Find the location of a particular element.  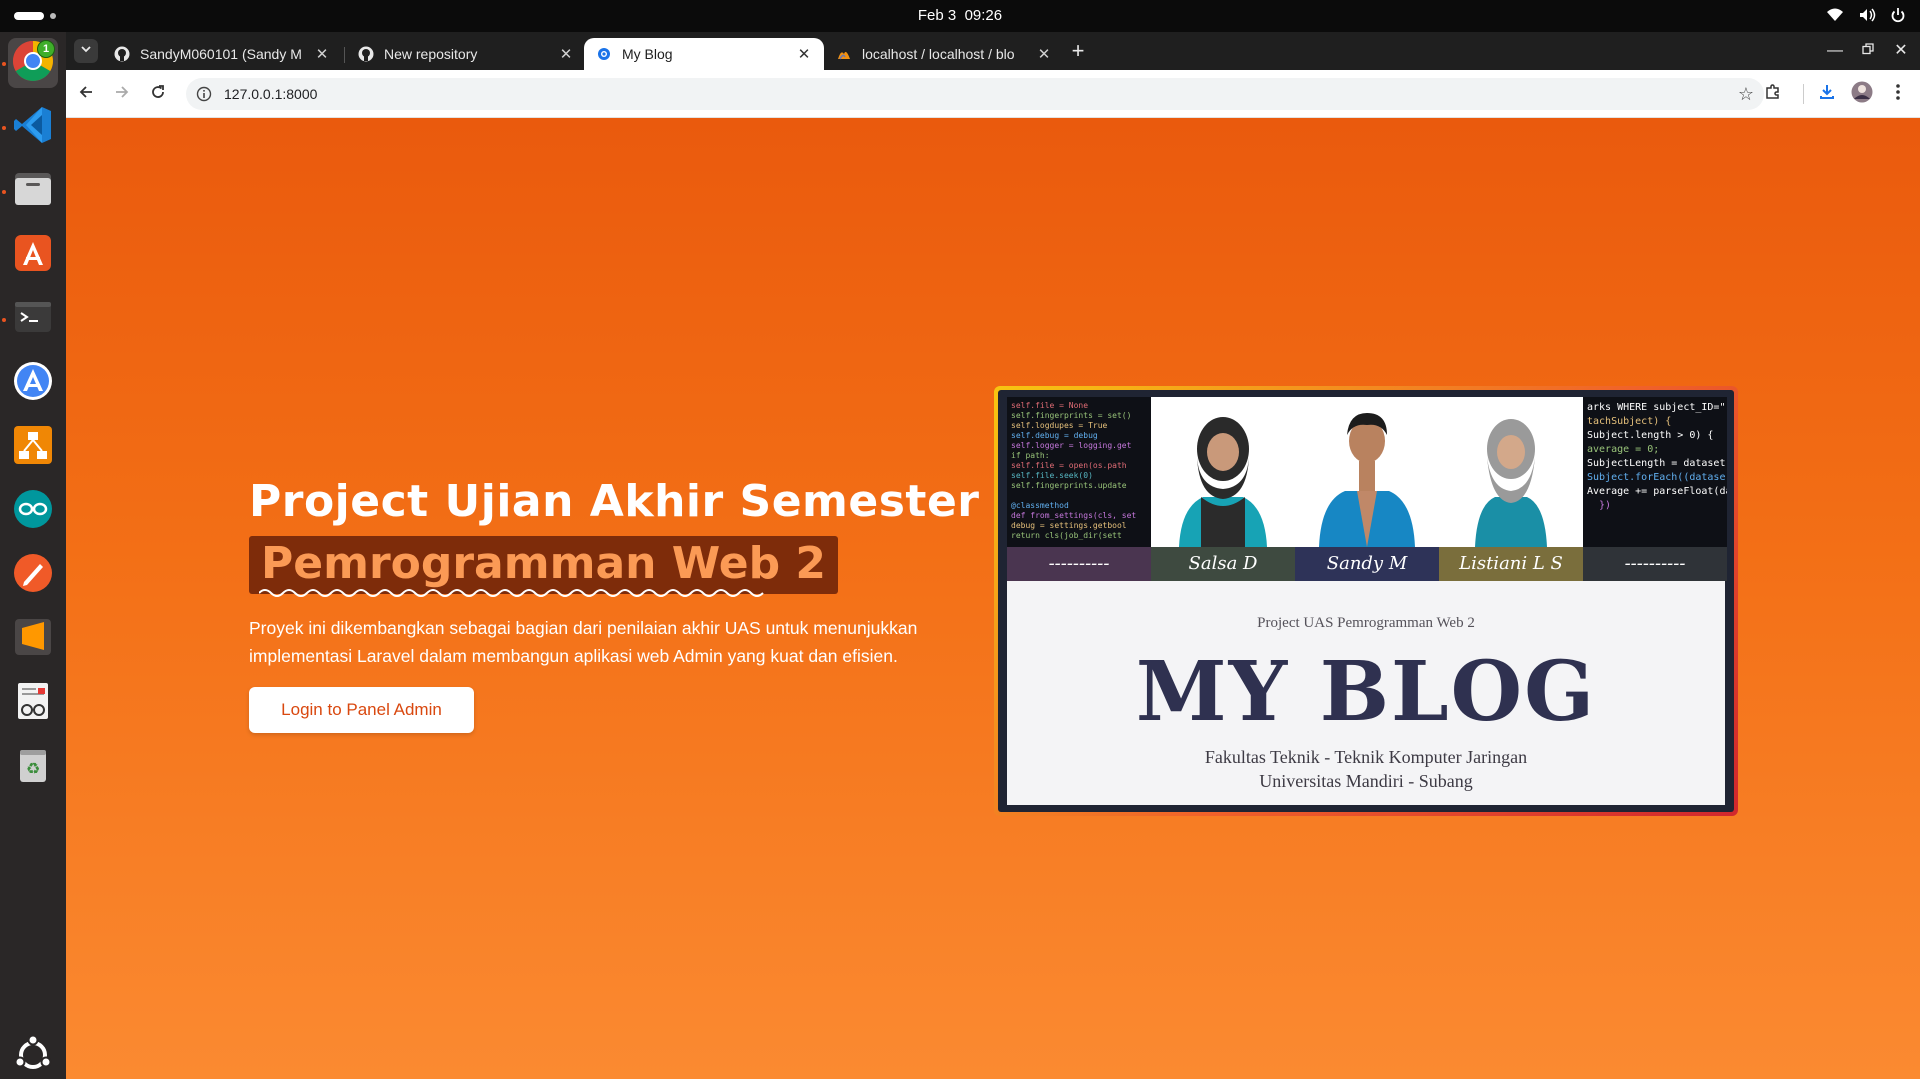

dock-terminal is located at coordinates (33, 319).